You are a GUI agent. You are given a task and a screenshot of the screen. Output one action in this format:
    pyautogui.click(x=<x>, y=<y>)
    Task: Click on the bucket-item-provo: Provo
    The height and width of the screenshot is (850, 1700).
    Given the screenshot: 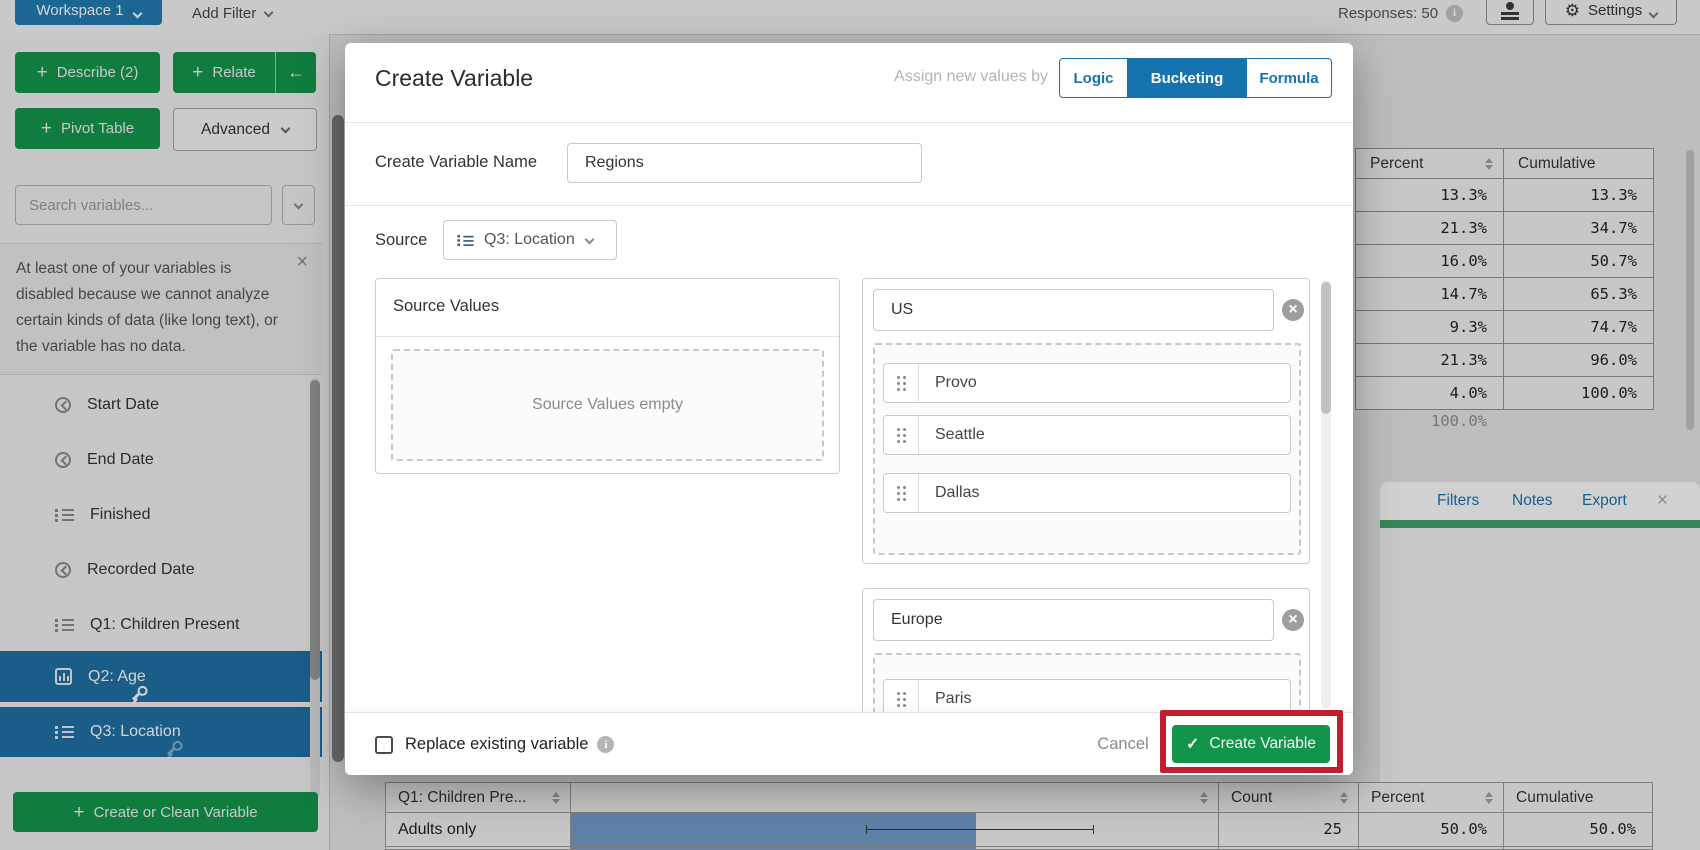 What is the action you would take?
    pyautogui.click(x=1087, y=383)
    